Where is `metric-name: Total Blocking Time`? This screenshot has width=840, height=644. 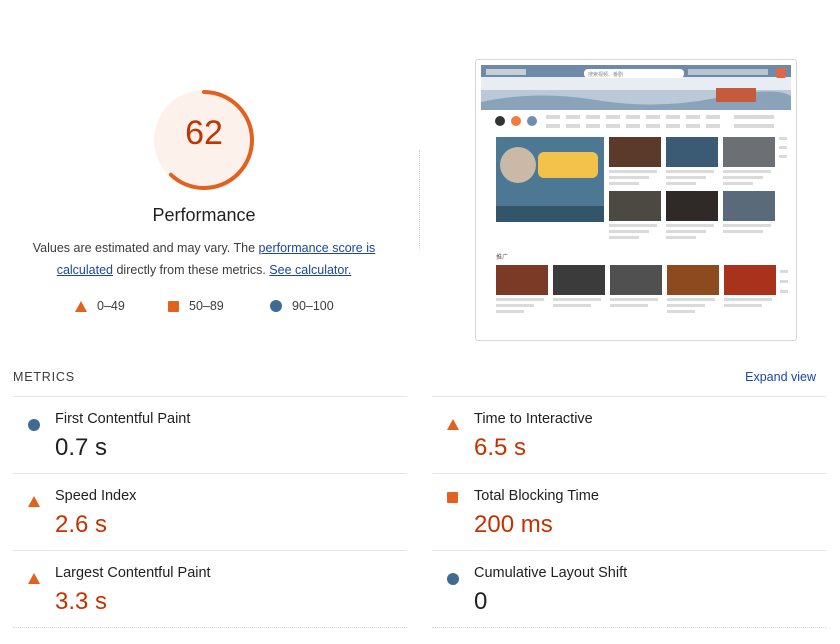
metric-name: Total Blocking Time is located at coordinates (536, 496).